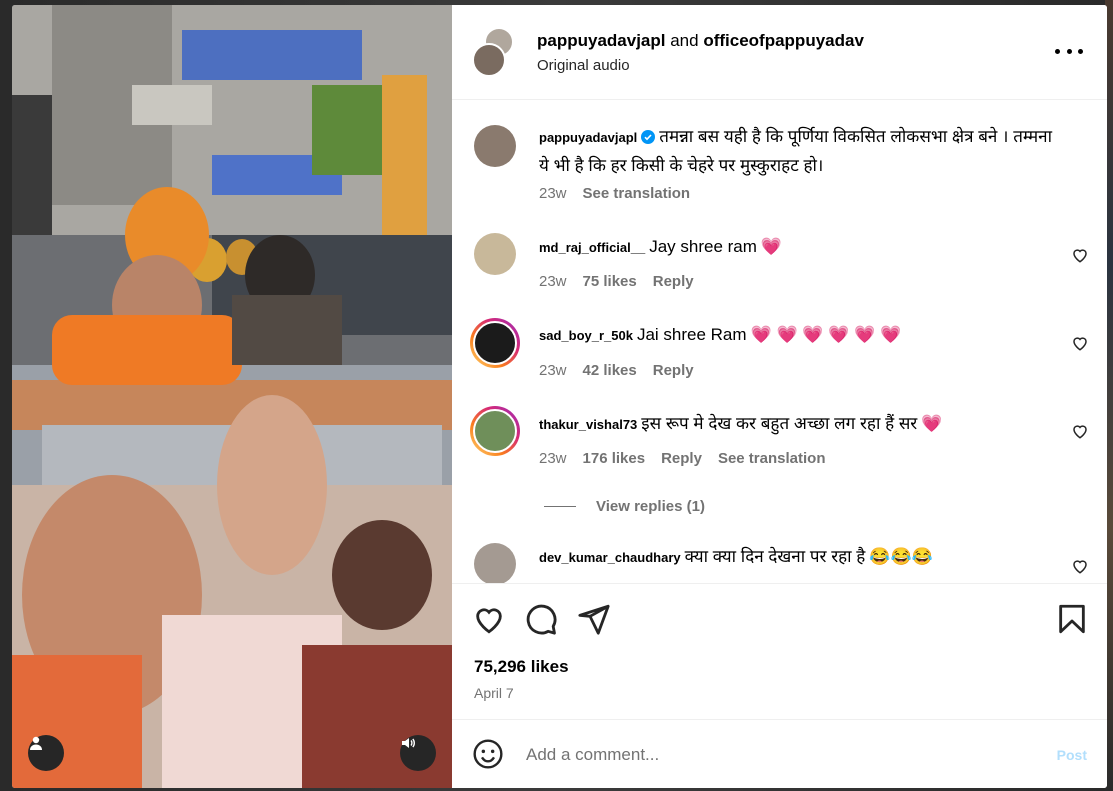 This screenshot has height=791, width=1113. Describe the element at coordinates (610, 281) in the screenshot. I see `comment-likes: 75 likes` at that location.